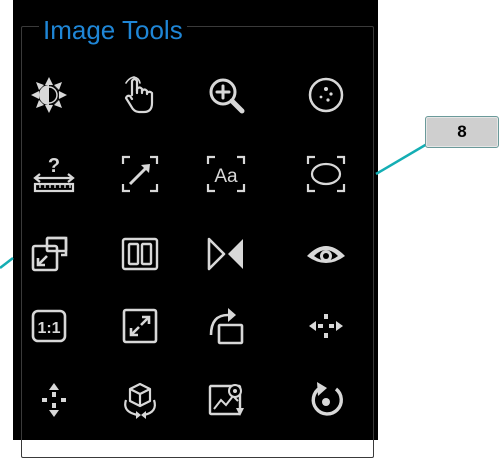  What do you see at coordinates (401, 159) in the screenshot?
I see `callout-leader-line` at bounding box center [401, 159].